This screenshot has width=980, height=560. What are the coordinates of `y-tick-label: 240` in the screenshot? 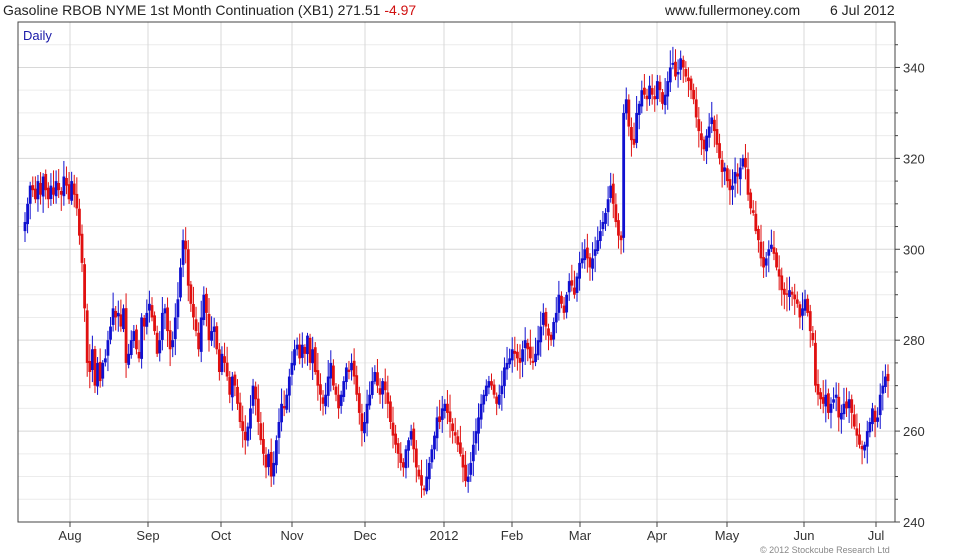 It's located at (914, 522).